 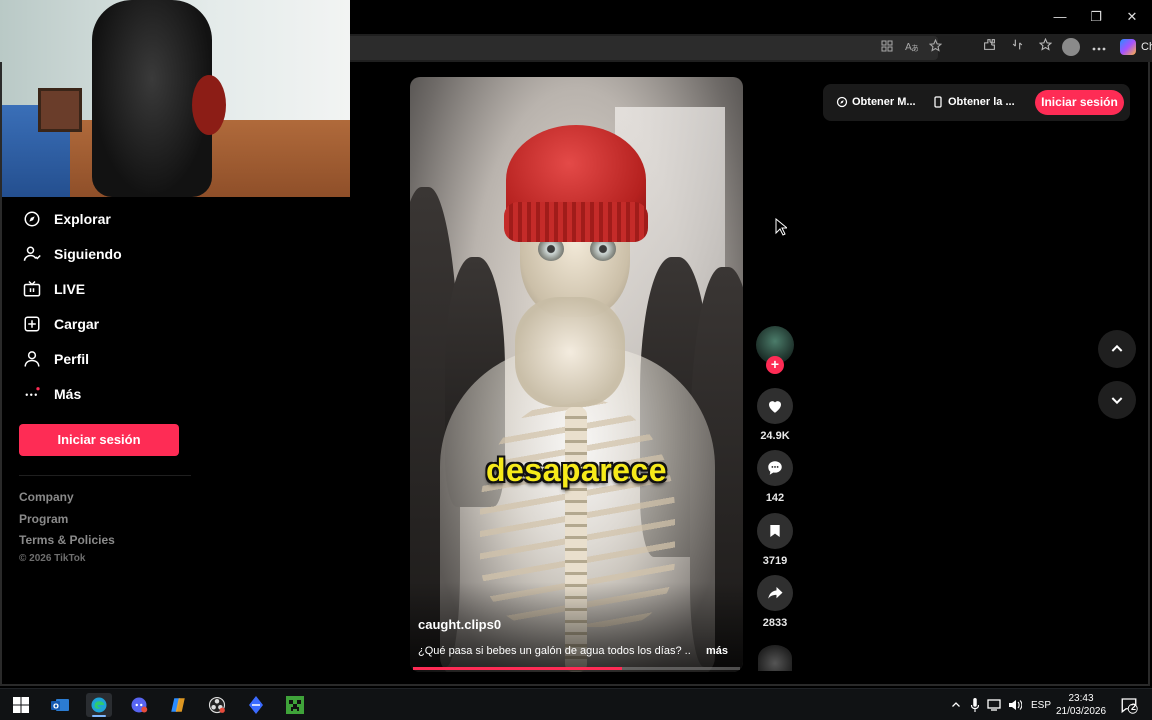 I want to click on copilot-chat-button: Chat, so click(x=1136, y=47).